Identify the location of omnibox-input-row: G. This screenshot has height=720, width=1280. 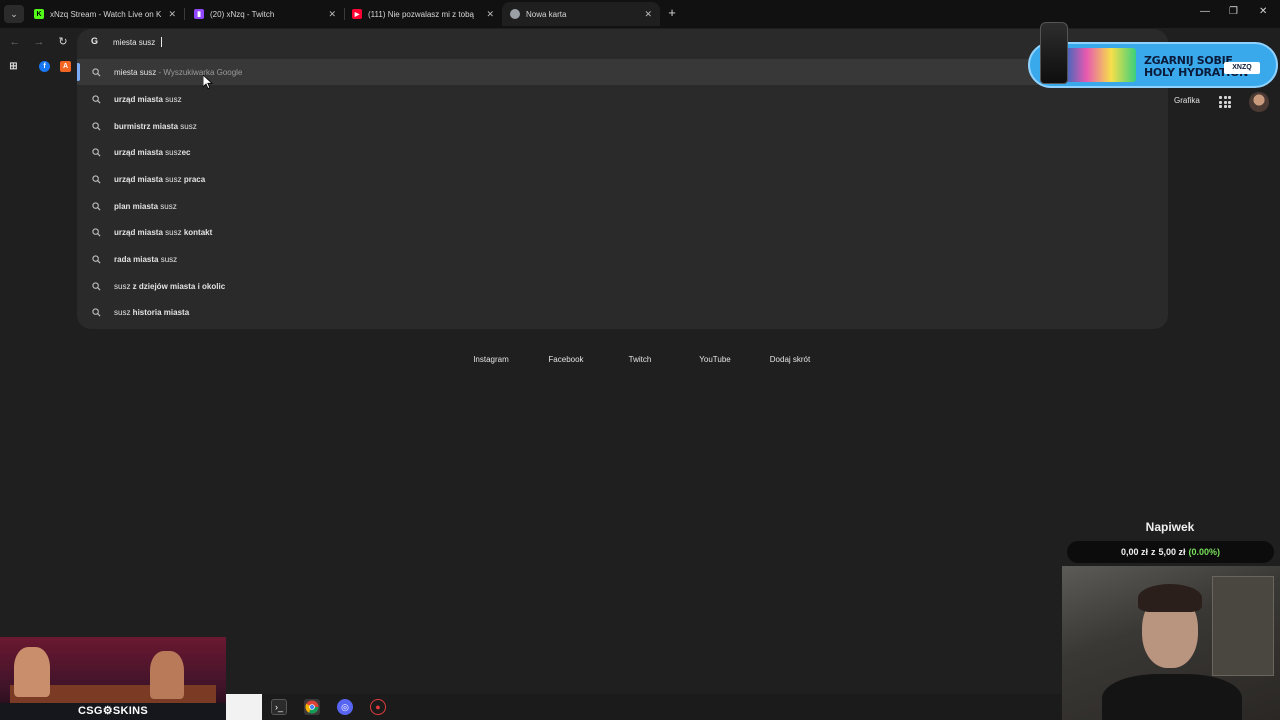
(622, 42).